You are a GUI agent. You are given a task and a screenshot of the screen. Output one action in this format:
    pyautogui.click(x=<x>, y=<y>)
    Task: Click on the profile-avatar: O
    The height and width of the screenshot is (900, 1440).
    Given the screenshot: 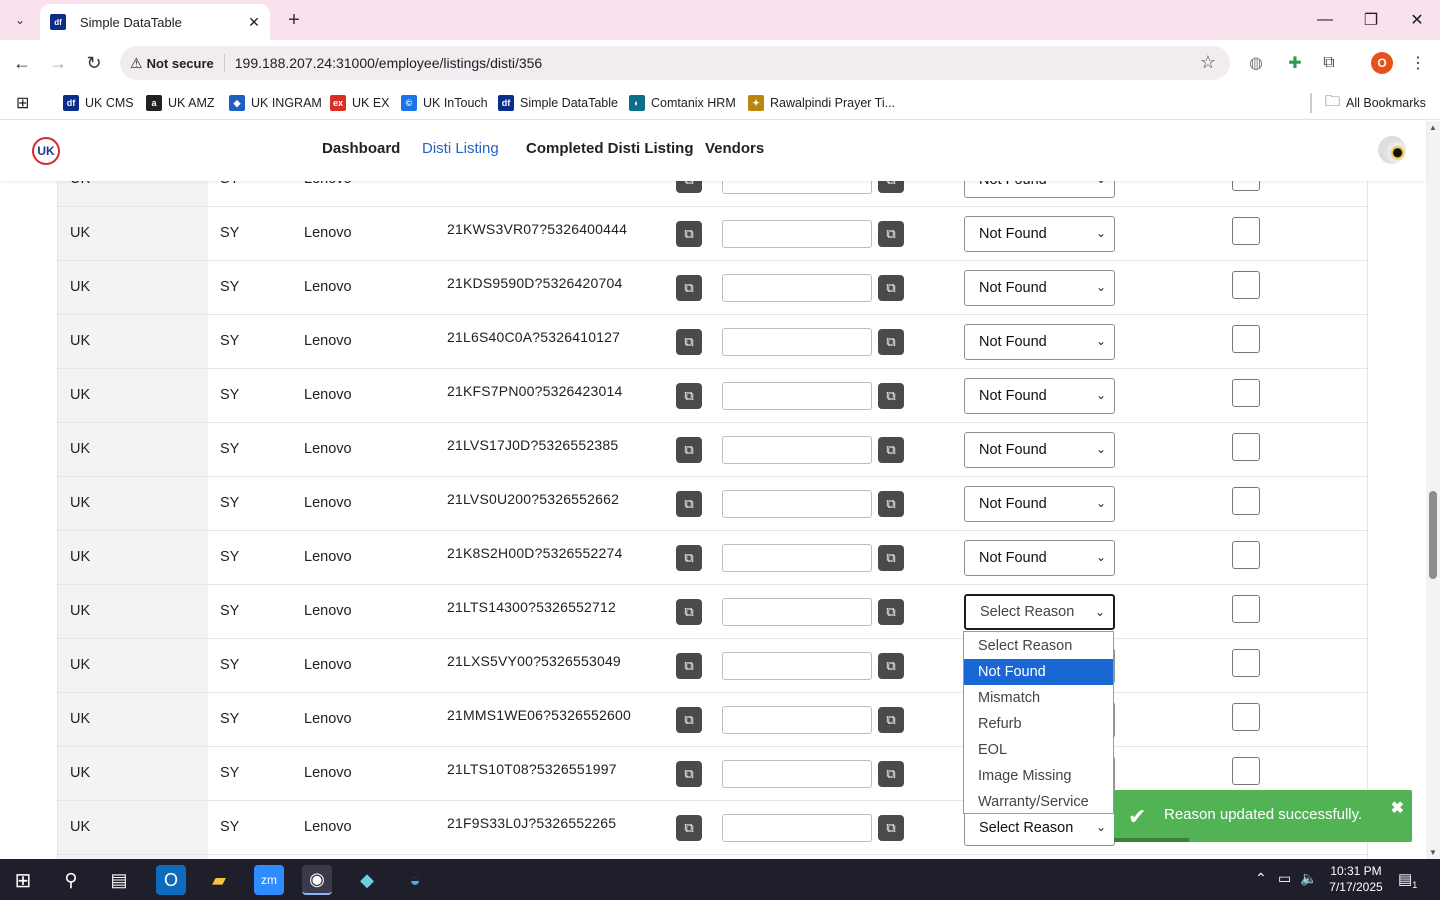 What is the action you would take?
    pyautogui.click(x=1382, y=63)
    